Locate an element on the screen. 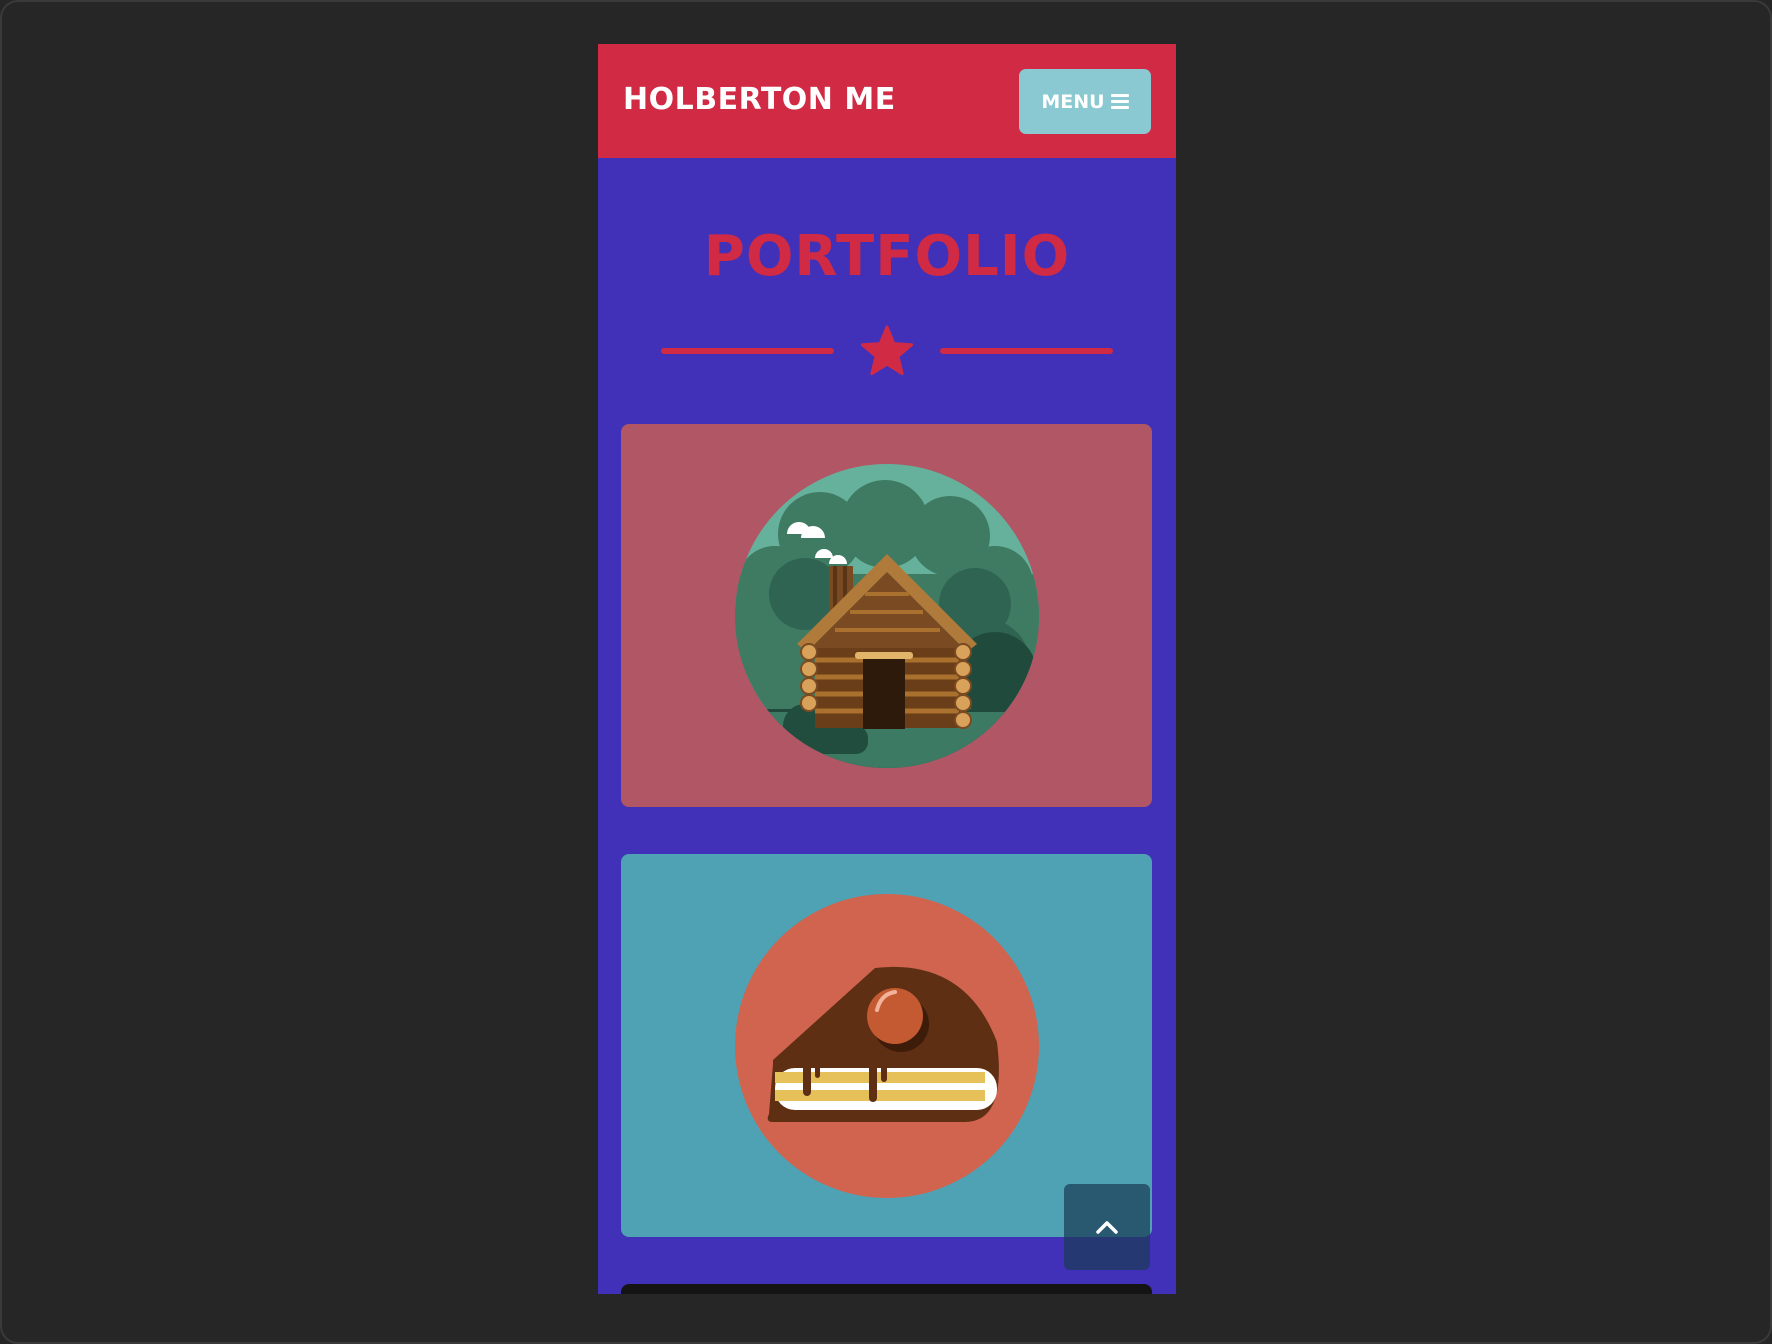 This screenshot has height=1344, width=1772. section-divider is located at coordinates (887, 352).